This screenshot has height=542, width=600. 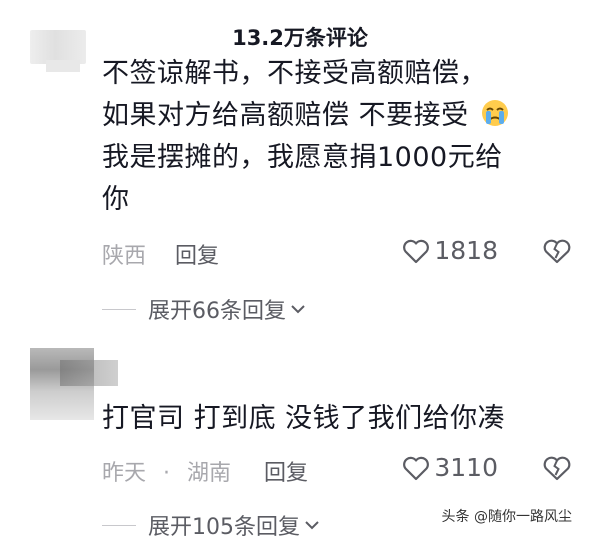 I want to click on location-label: 陕西, so click(x=124, y=256).